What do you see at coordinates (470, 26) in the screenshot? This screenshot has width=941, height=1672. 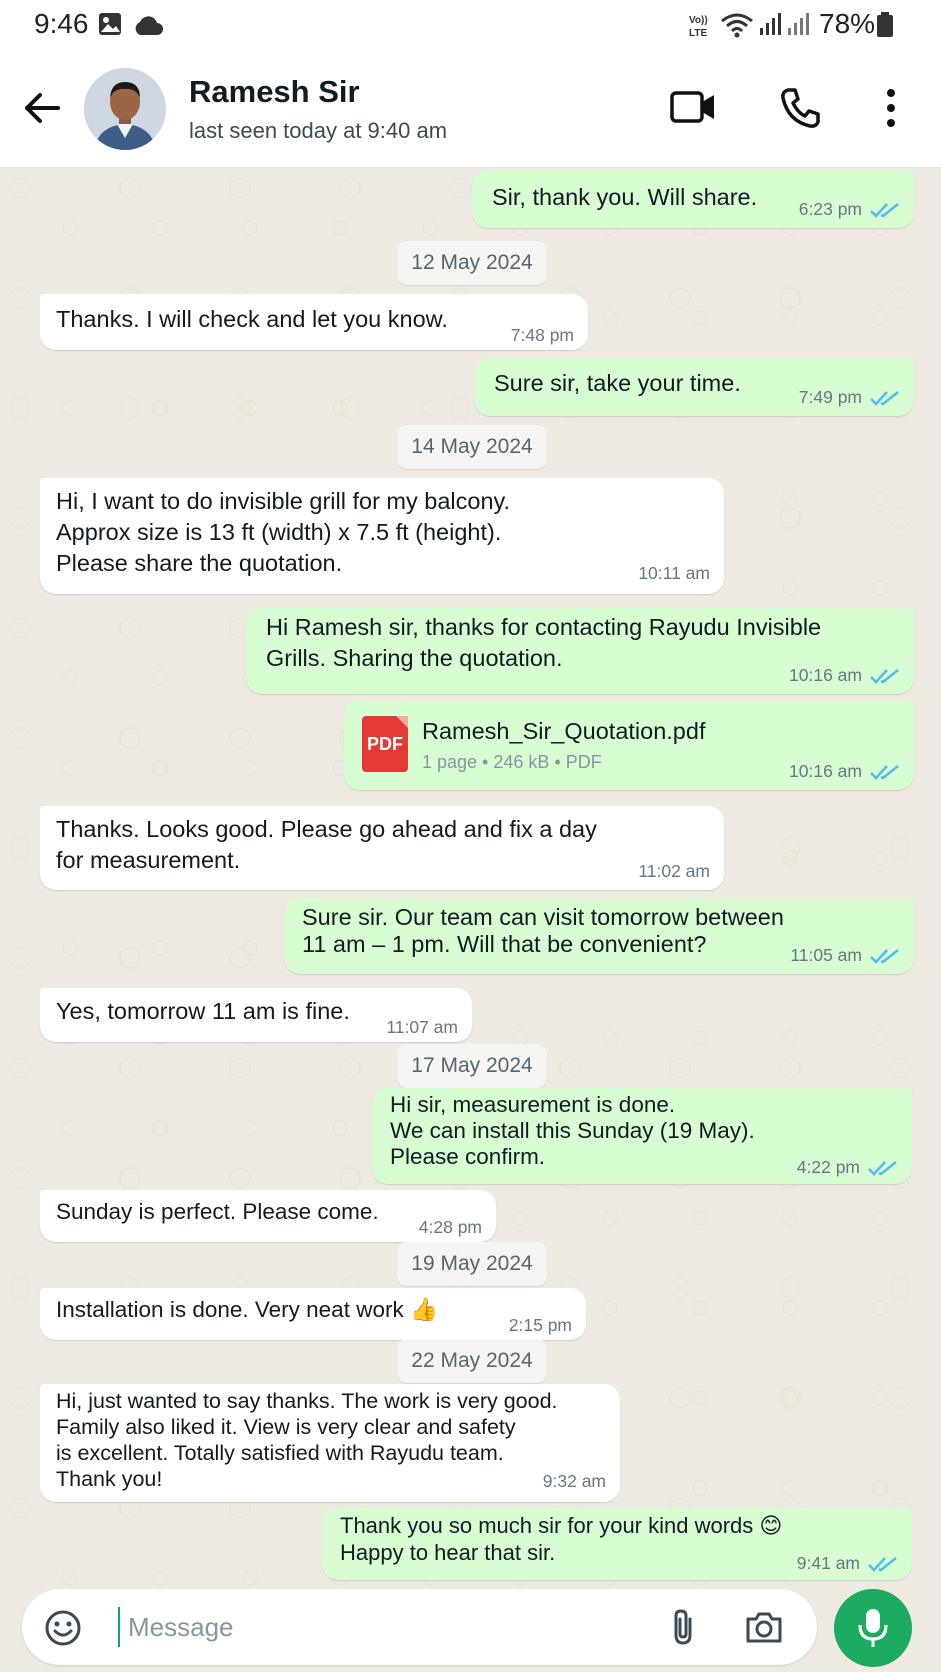 I see `status-bar: 9:46 Vo)) LTE 78%` at bounding box center [470, 26].